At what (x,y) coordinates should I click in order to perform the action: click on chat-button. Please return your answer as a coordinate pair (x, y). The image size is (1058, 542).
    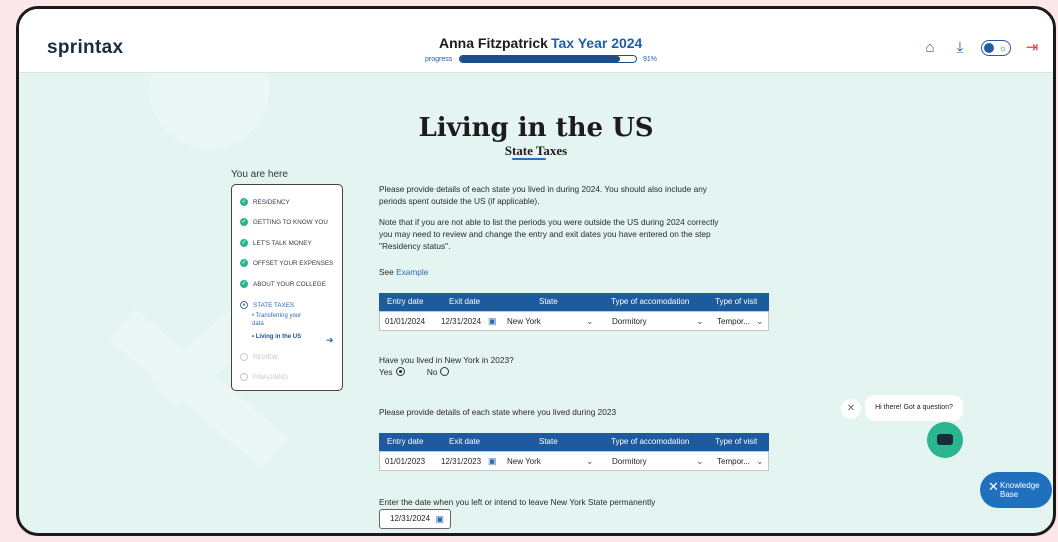
    Looking at the image, I should click on (945, 440).